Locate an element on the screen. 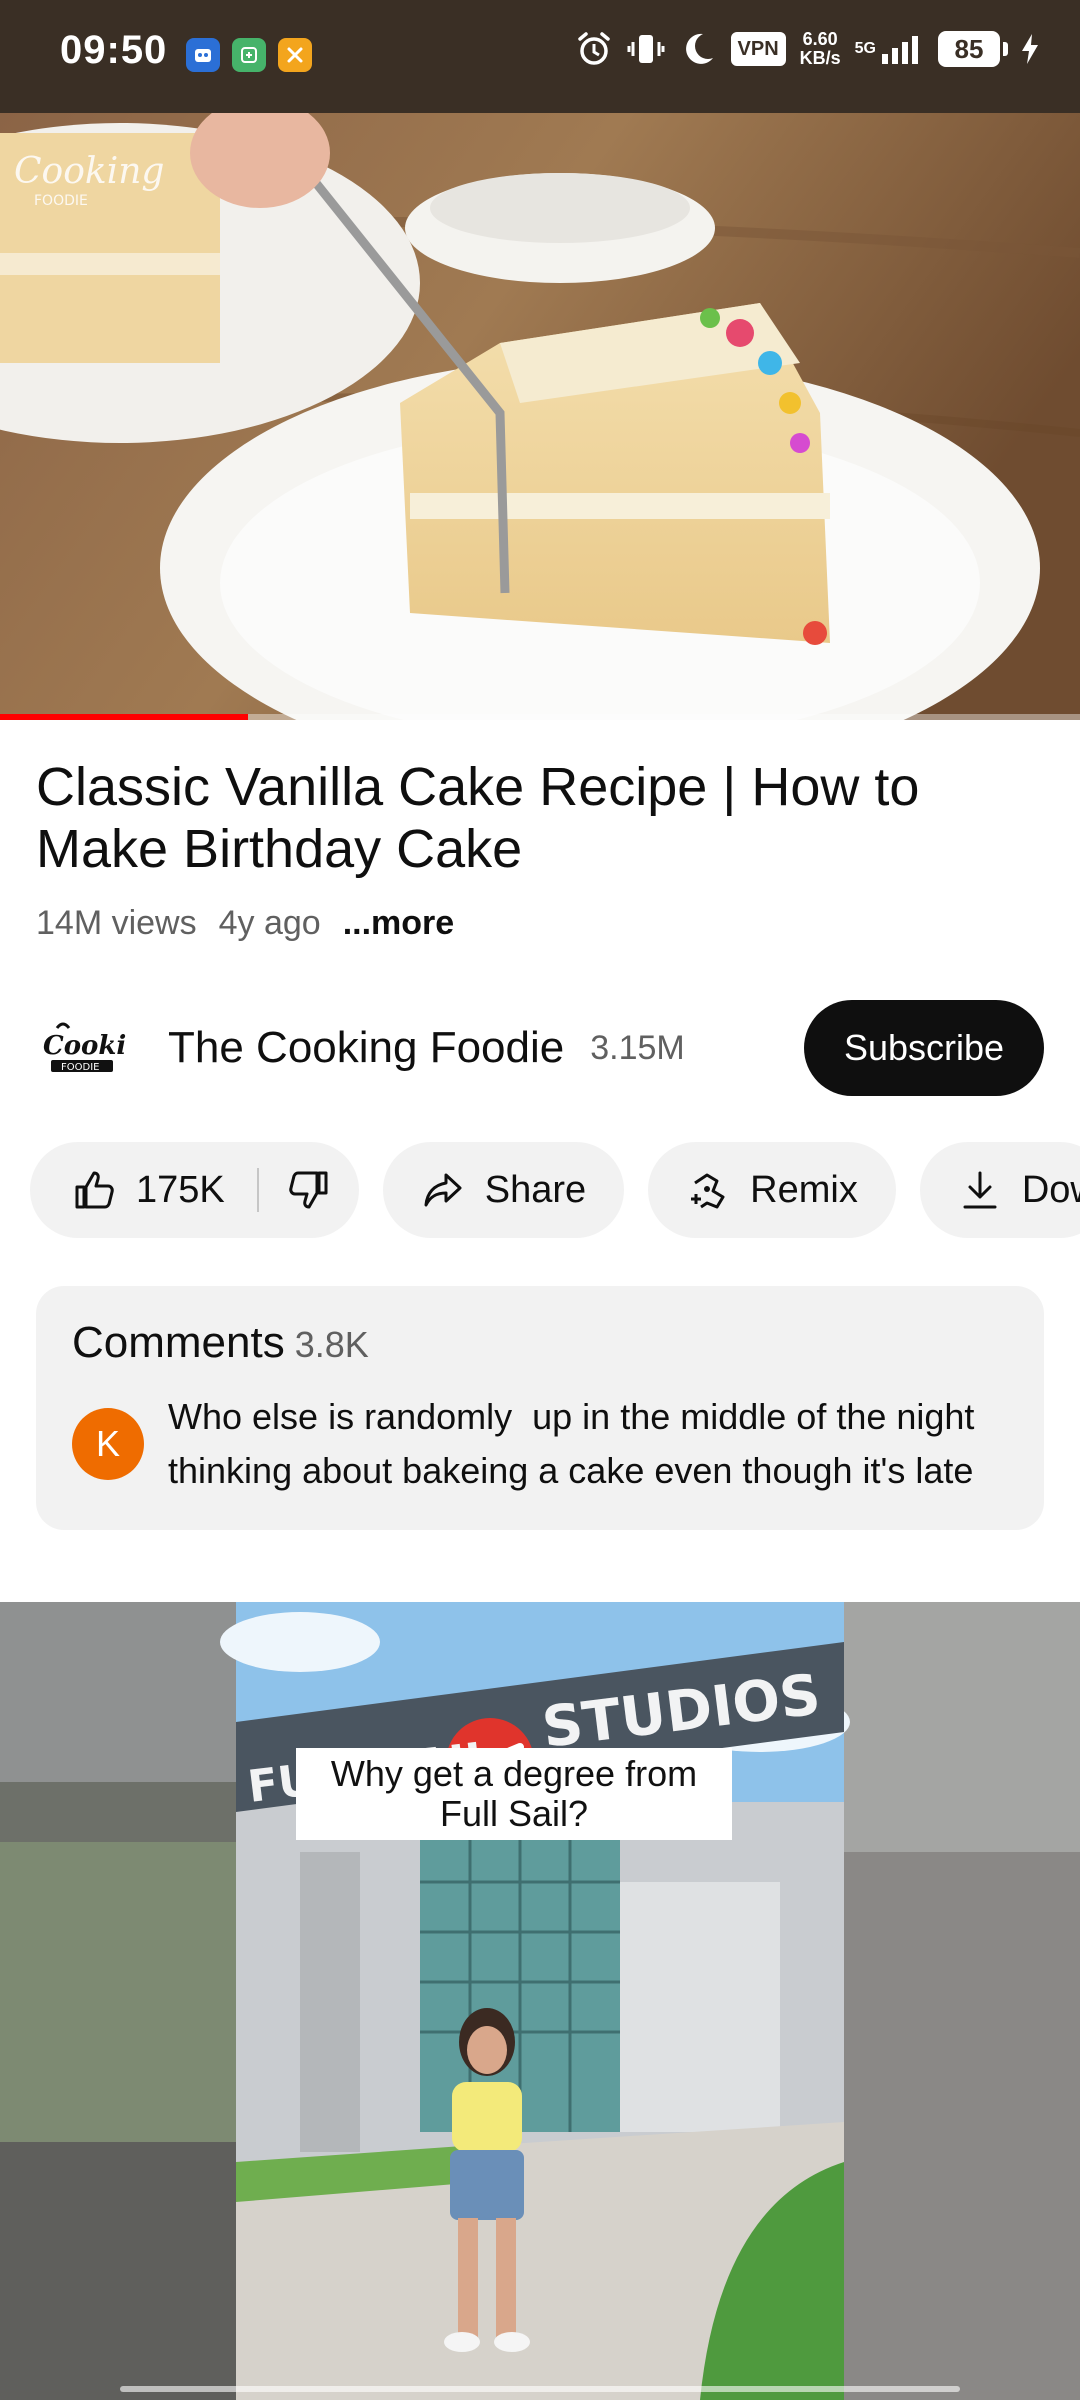 The image size is (1080, 2400). channel-avatar: Cooking FOODIE is located at coordinates (82, 1048).